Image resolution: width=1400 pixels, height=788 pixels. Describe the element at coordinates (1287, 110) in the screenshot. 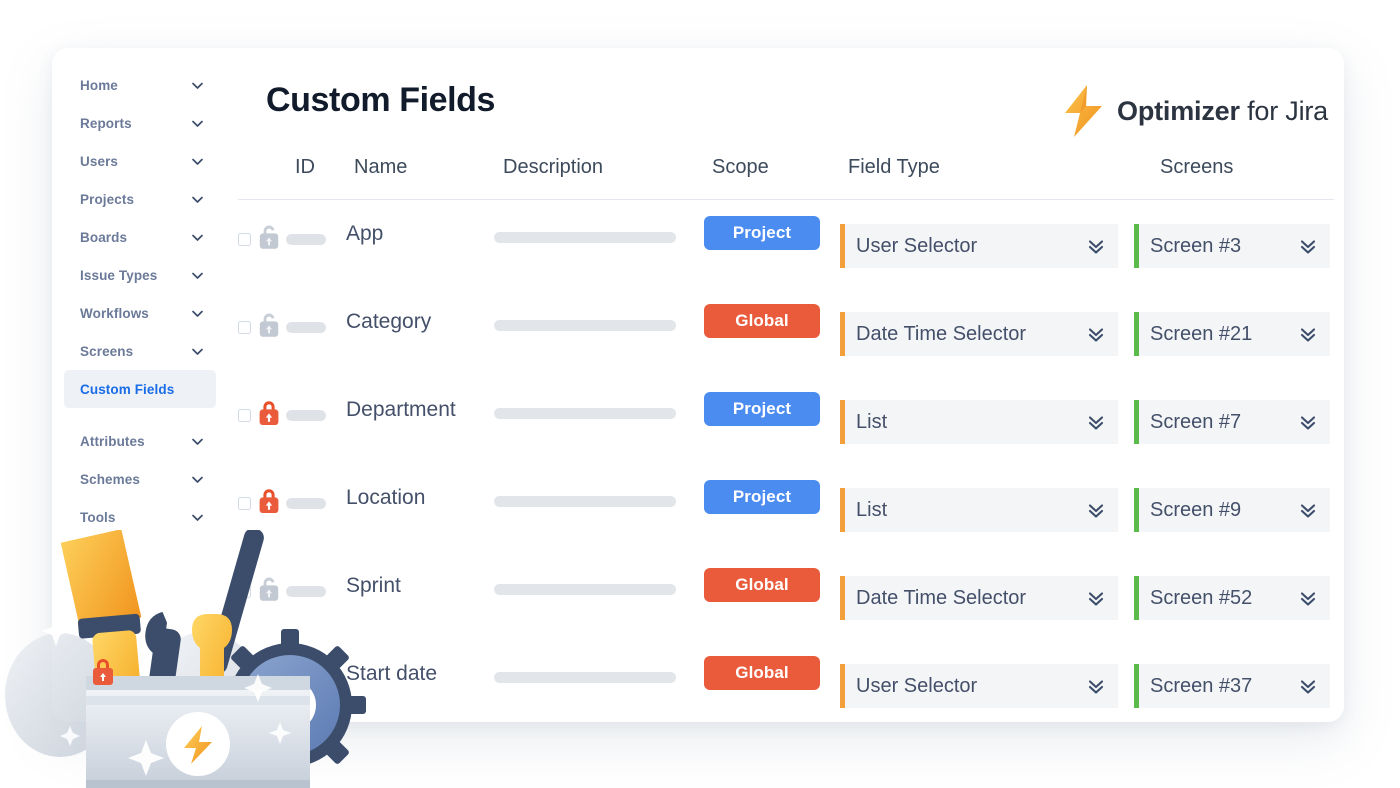

I see `brand-suffix: for Jira` at that location.